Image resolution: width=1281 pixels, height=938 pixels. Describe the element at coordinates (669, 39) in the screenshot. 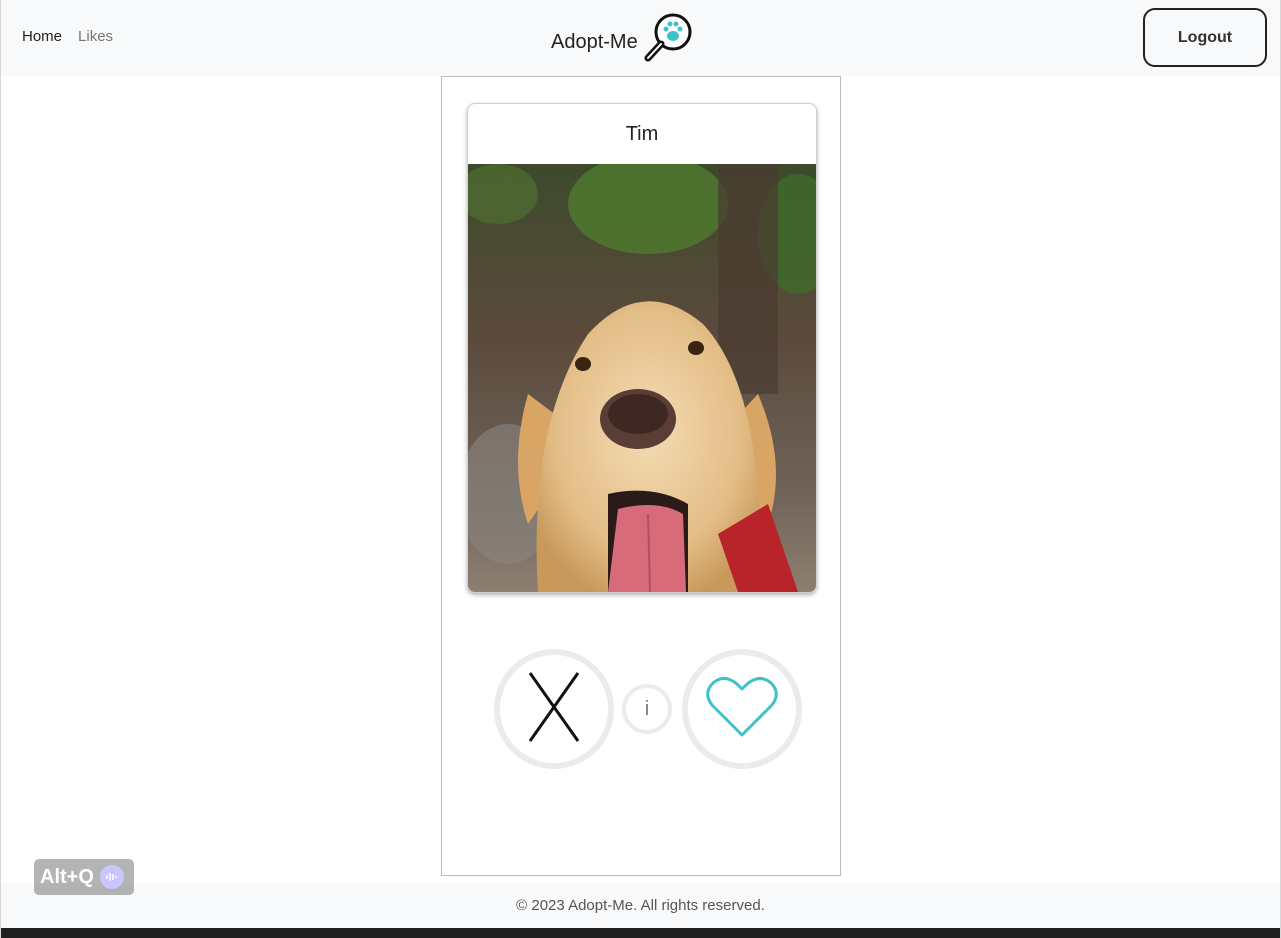

I see `magnifier-paw-icon` at that location.